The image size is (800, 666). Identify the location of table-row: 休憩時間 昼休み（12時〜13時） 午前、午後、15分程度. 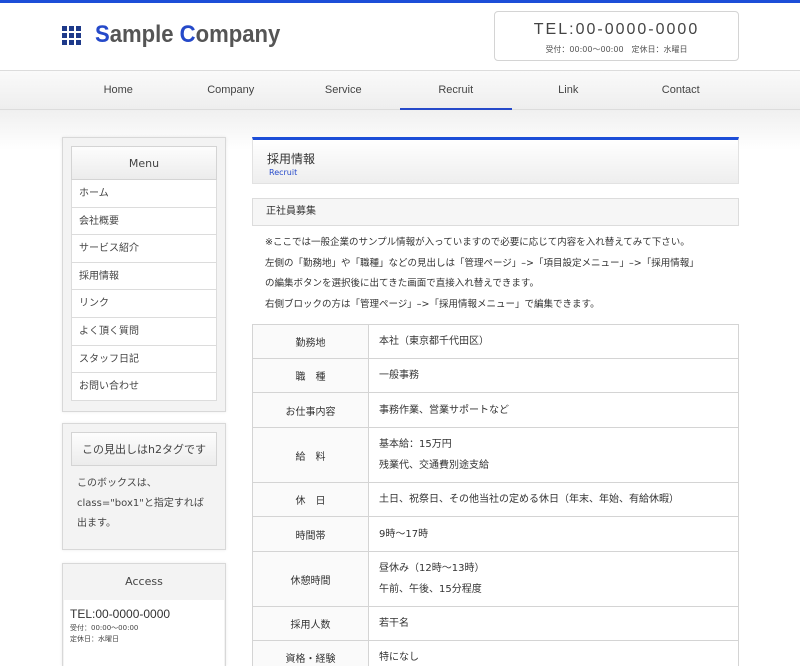
(495, 579).